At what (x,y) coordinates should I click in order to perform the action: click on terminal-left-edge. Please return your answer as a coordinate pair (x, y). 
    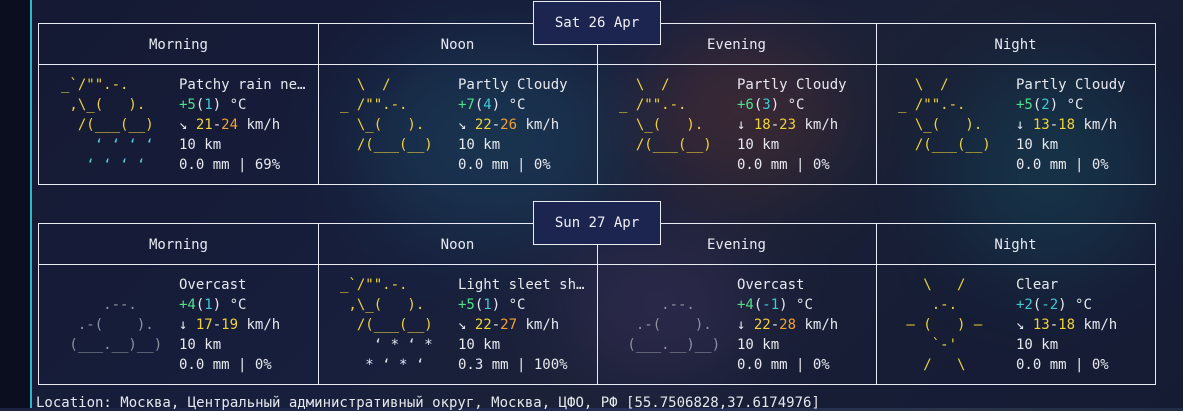
    Looking at the image, I should click on (15, 204).